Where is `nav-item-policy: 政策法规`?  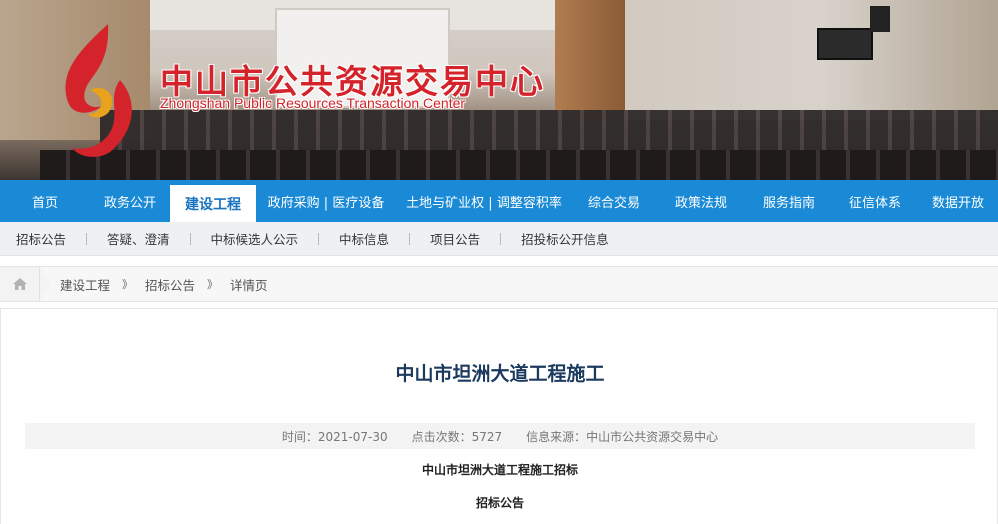
nav-item-policy: 政策法规 is located at coordinates (701, 201).